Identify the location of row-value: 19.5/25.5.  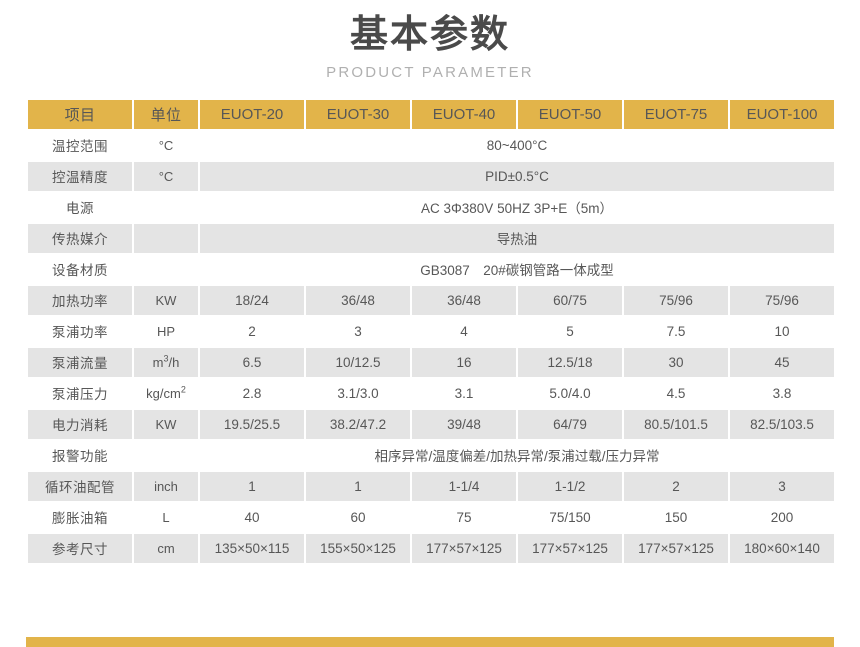
(252, 424).